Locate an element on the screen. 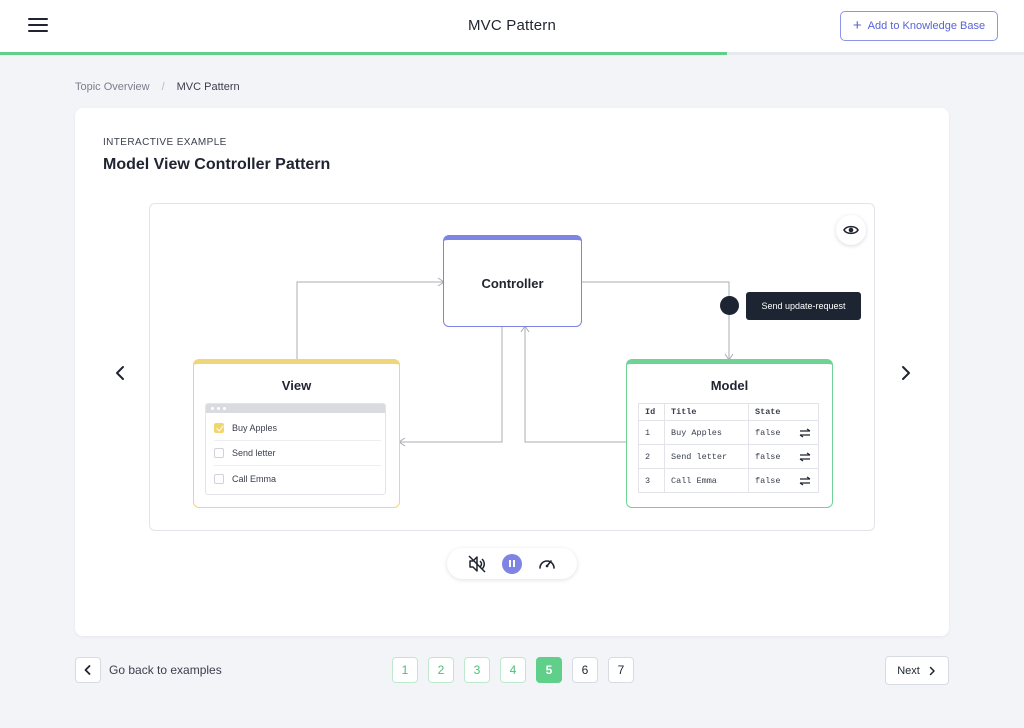 This screenshot has width=1024, height=728. pause-icon is located at coordinates (511, 563).